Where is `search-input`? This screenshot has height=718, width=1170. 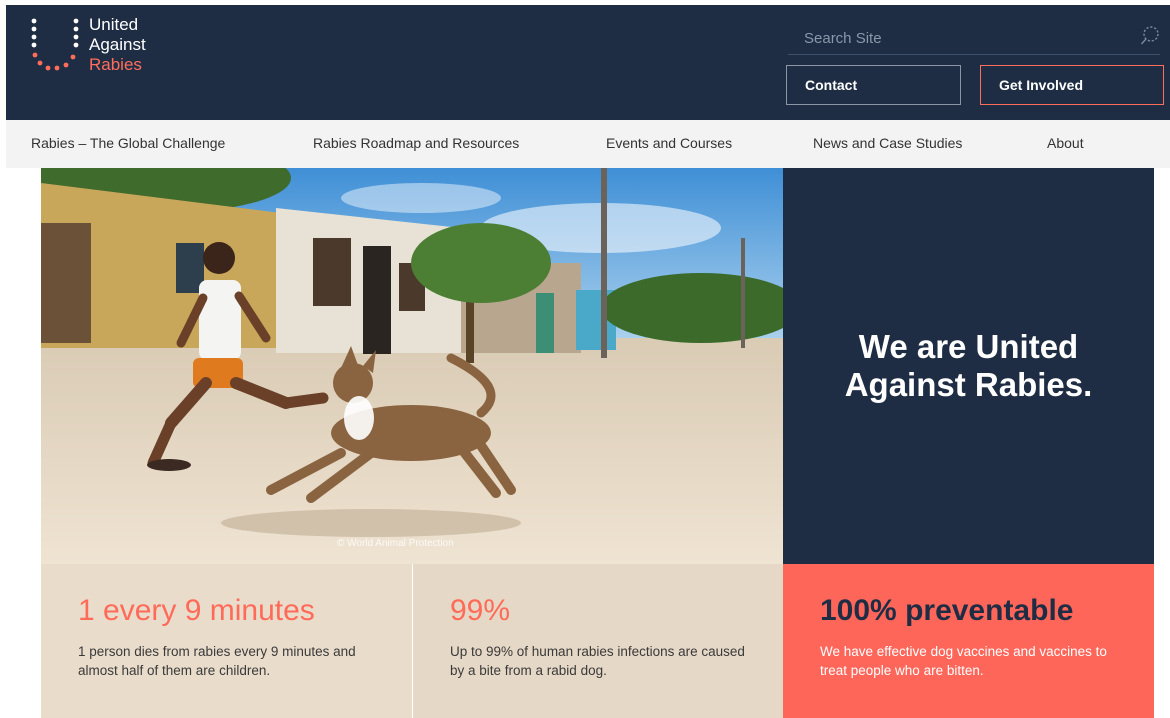 search-input is located at coordinates (964, 38).